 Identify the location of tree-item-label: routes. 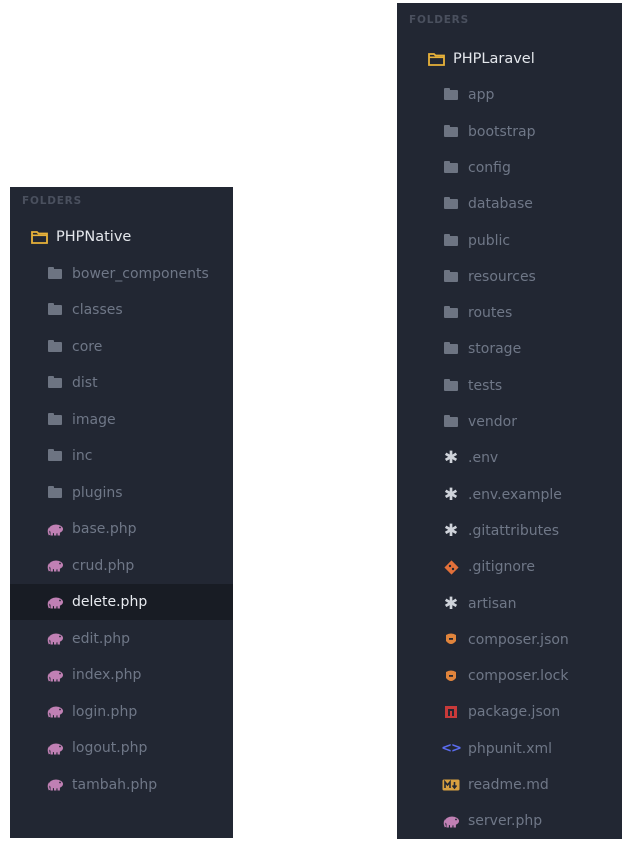
(490, 313).